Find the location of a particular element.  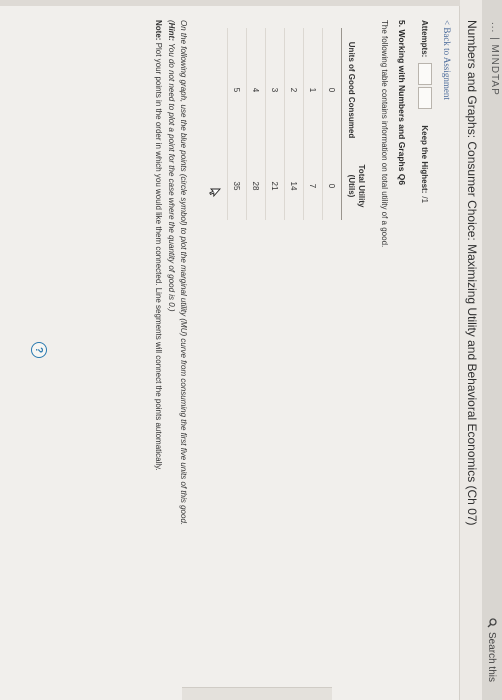

table-row: 1 7 is located at coordinates (313, 124).